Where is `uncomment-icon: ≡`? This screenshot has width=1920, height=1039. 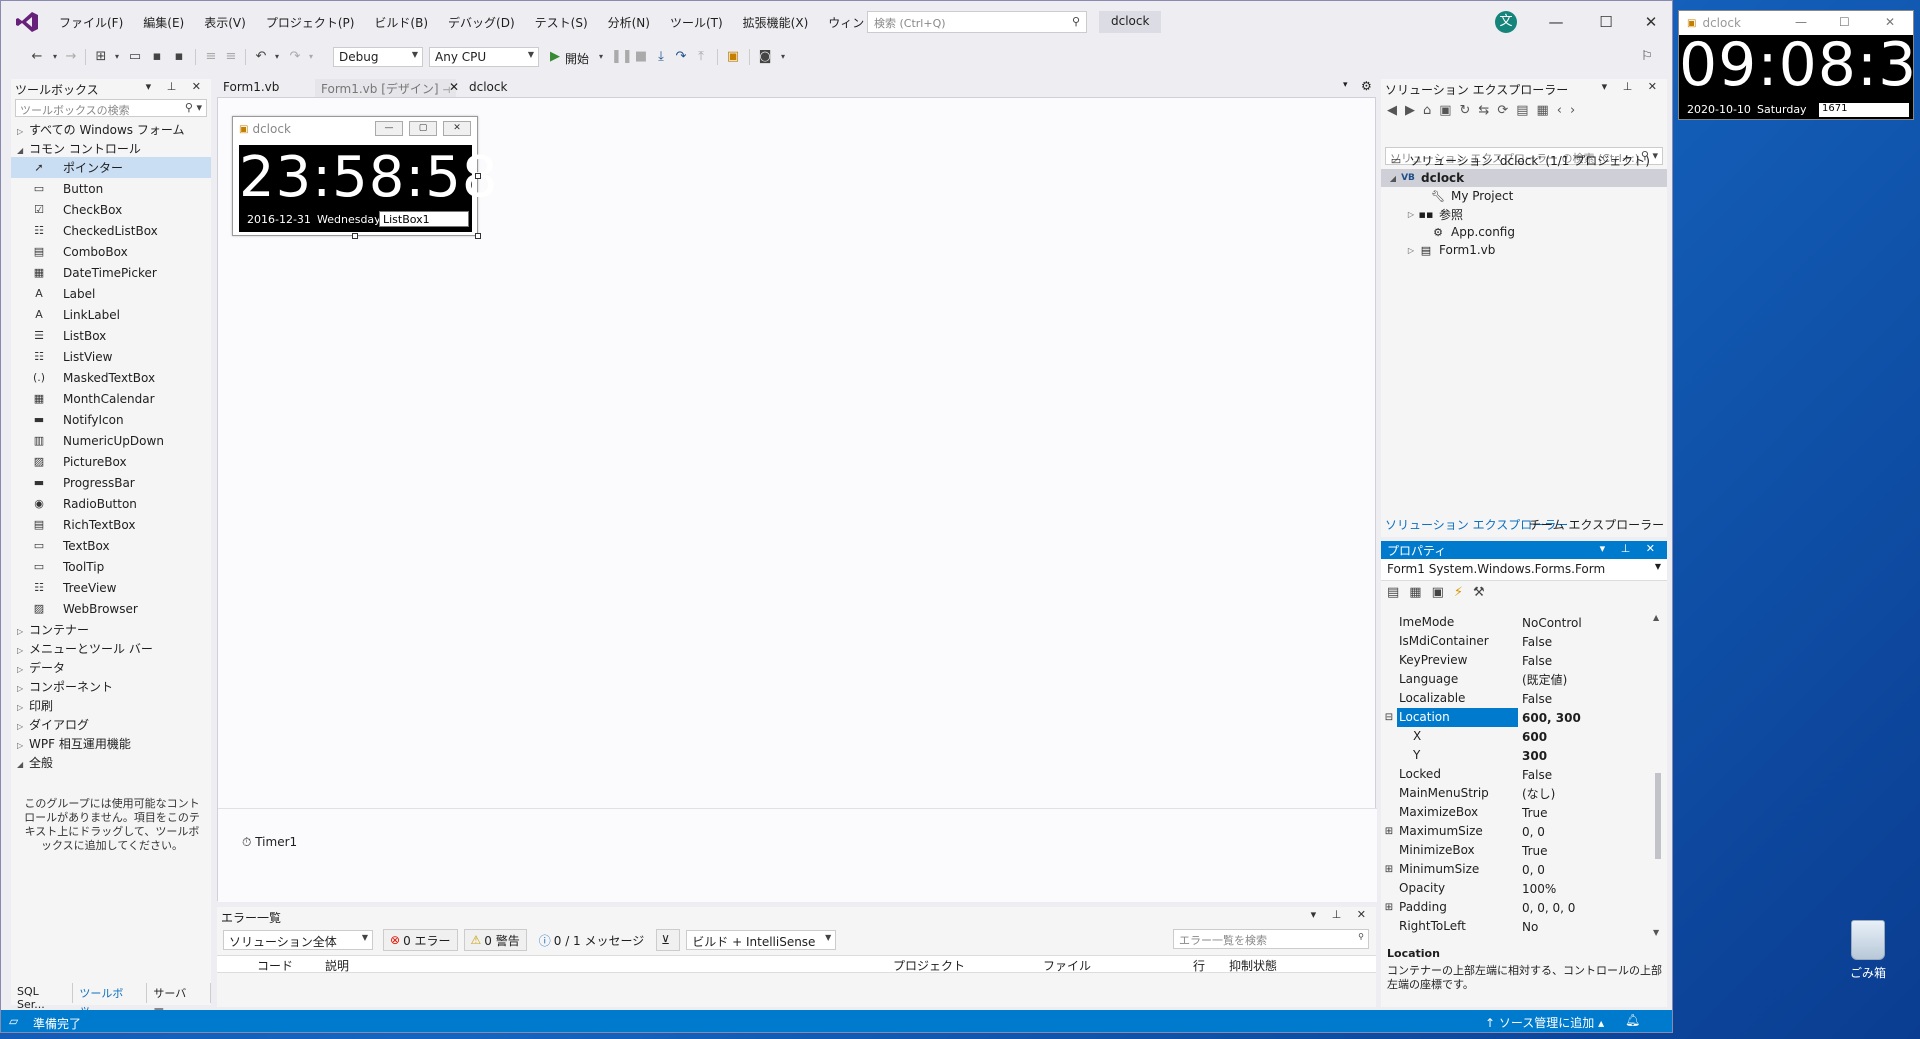 uncomment-icon: ≡ is located at coordinates (231, 57).